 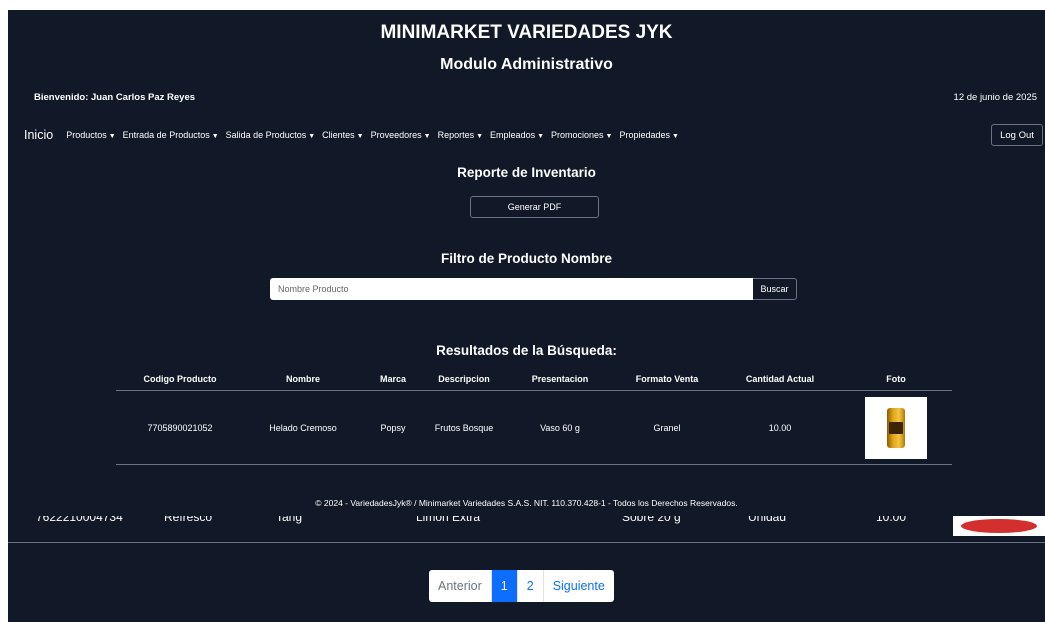 I want to click on nav-salida-productos: Salida de Productos ▼, so click(x=271, y=135).